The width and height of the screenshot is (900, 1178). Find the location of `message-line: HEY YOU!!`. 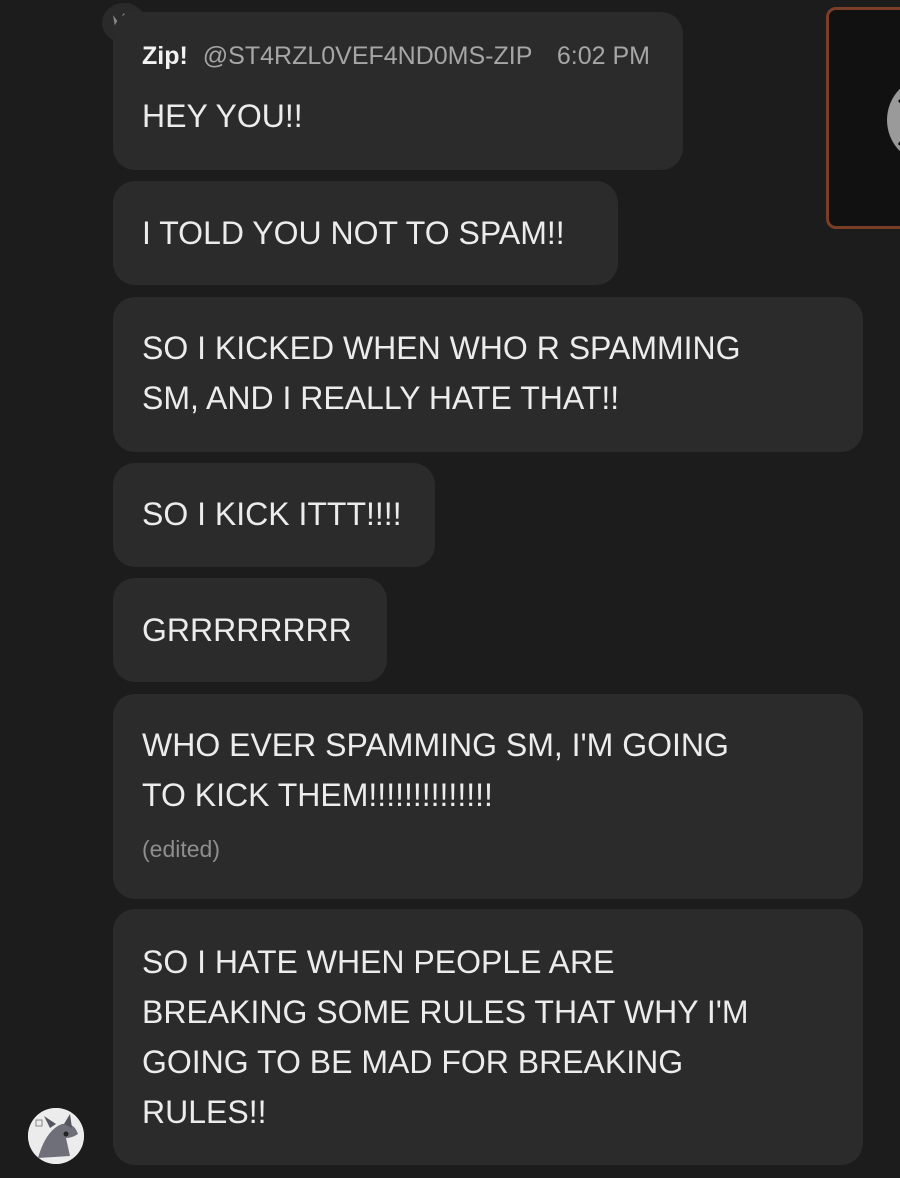

message-line: HEY YOU!! is located at coordinates (222, 116).